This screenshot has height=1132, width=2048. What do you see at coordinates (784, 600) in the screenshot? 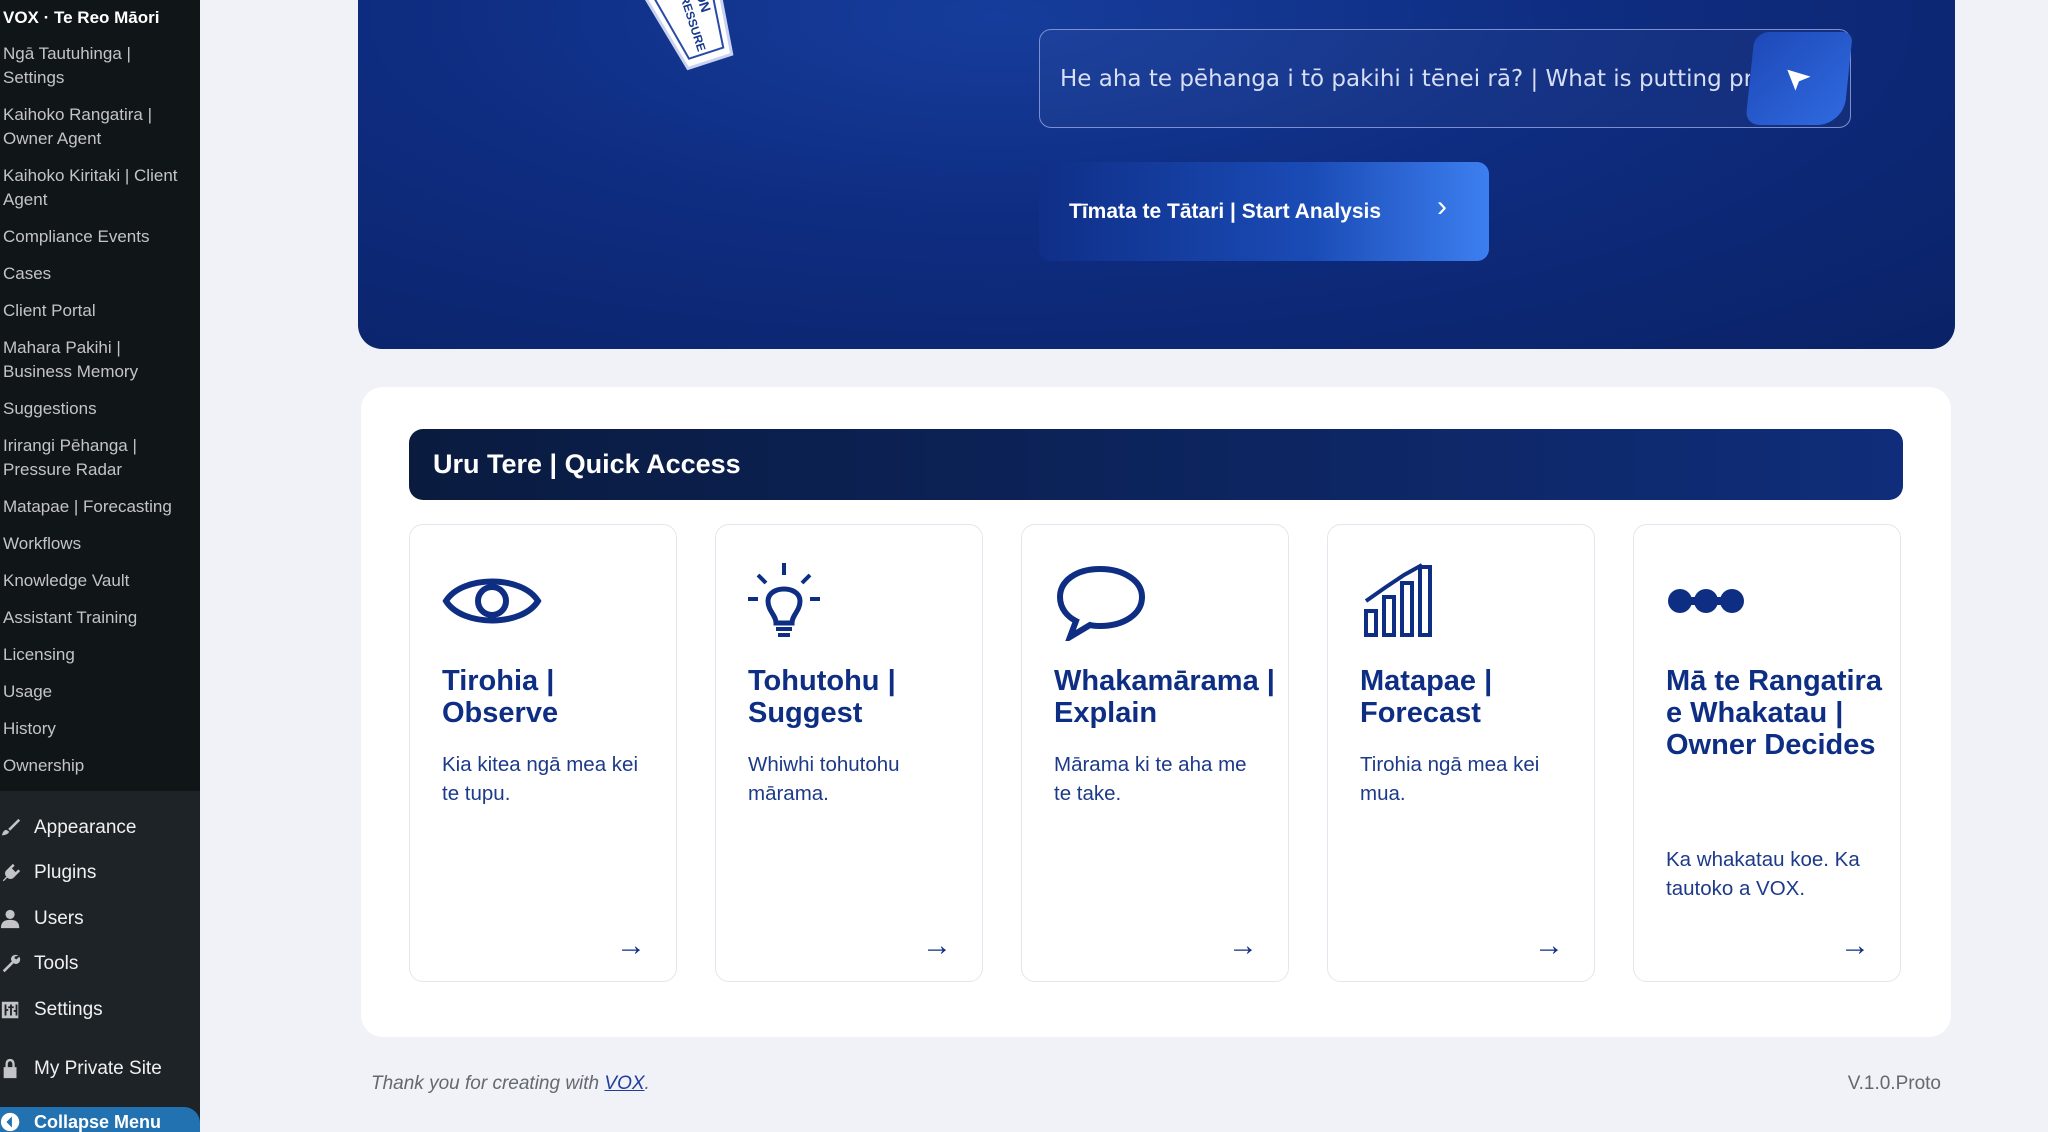
I see `lightbulb-icon` at bounding box center [784, 600].